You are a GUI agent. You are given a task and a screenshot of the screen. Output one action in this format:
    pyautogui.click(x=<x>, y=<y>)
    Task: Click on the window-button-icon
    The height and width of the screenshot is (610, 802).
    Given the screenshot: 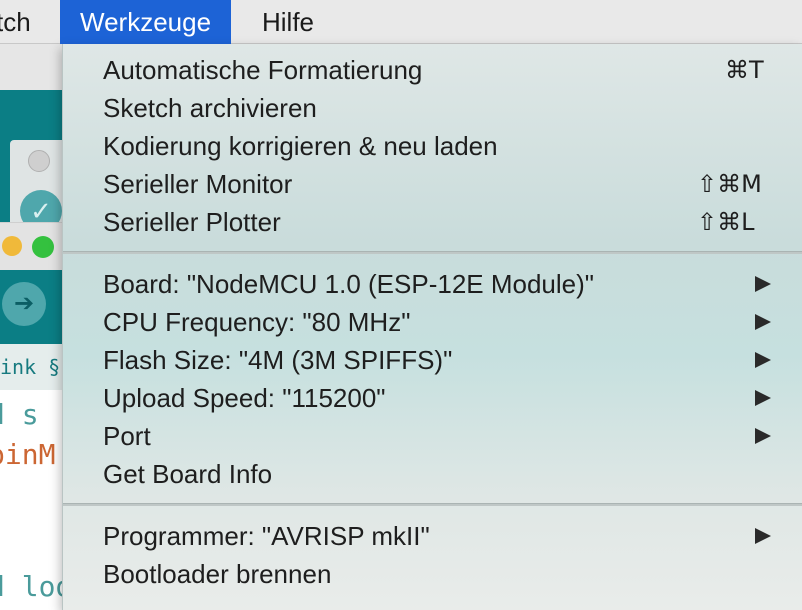 What is the action you would take?
    pyautogui.click(x=39, y=161)
    